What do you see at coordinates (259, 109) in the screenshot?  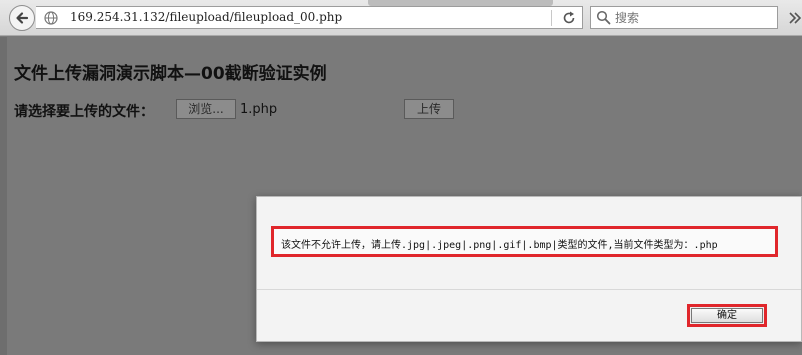 I see `selected-file-name: 1.php` at bounding box center [259, 109].